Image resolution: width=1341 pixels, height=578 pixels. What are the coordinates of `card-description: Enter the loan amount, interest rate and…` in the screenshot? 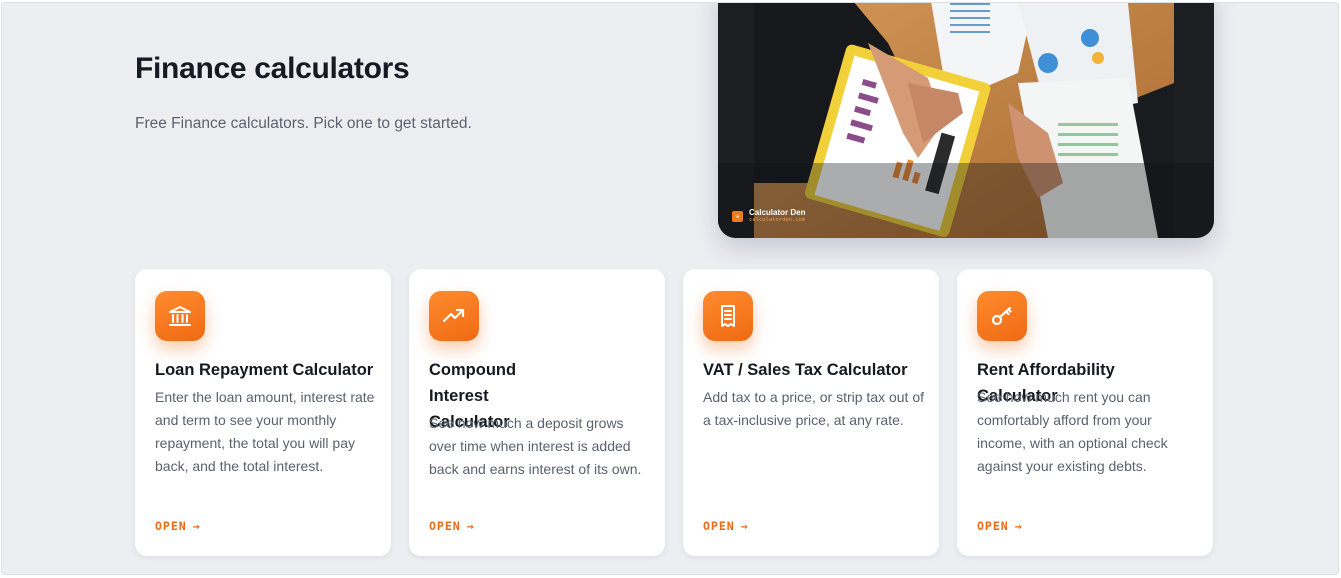 It's located at (265, 431).